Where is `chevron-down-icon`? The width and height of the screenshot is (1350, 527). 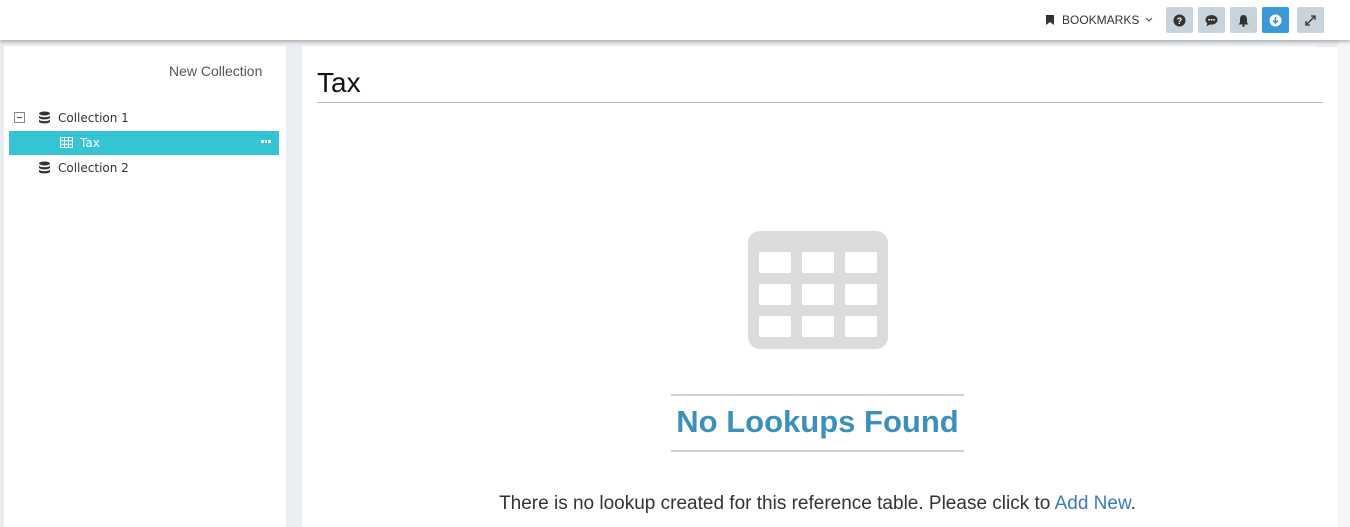 chevron-down-icon is located at coordinates (1149, 19).